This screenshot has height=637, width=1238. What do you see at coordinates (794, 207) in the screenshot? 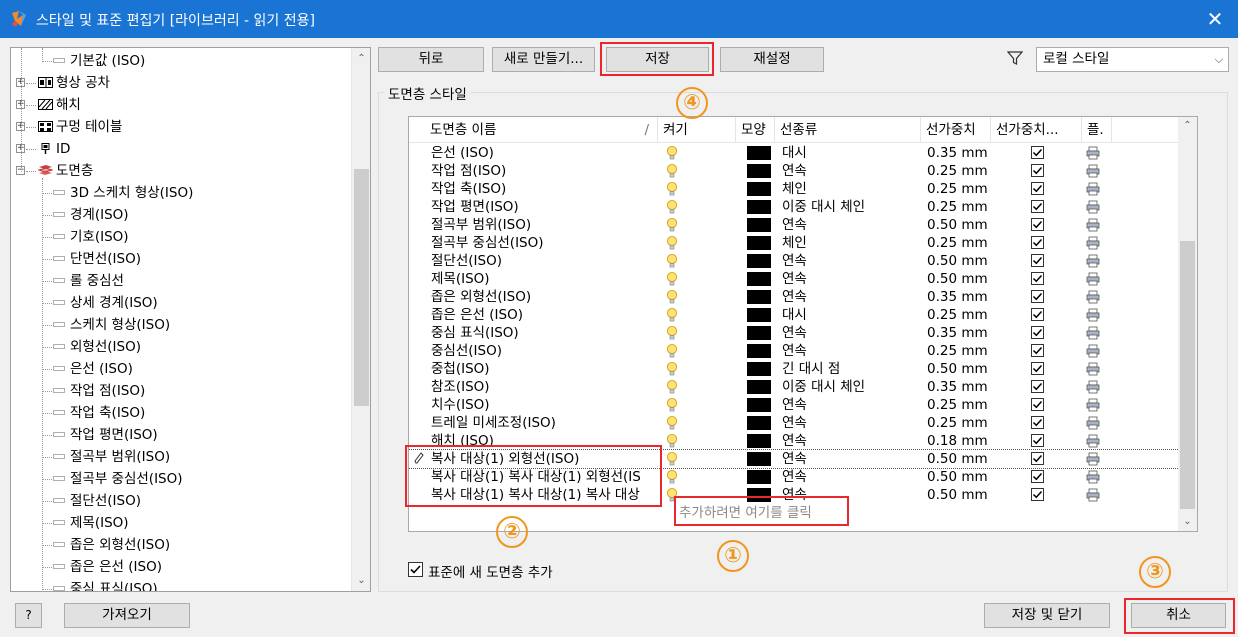
I see `table-row: 작업 평면(ISO) 이중 대시 체인 0.25 mm` at bounding box center [794, 207].